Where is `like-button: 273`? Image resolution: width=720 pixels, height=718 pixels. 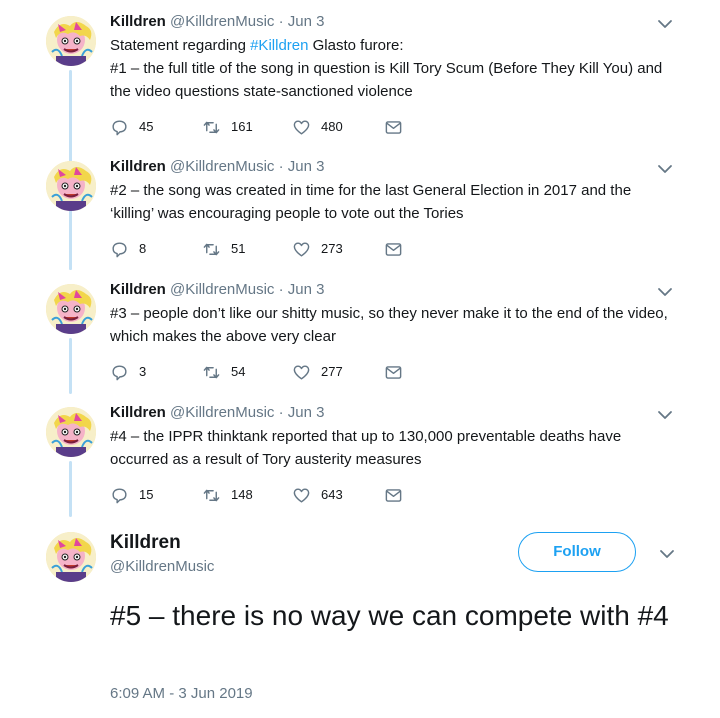 like-button: 273 is located at coordinates (317, 249).